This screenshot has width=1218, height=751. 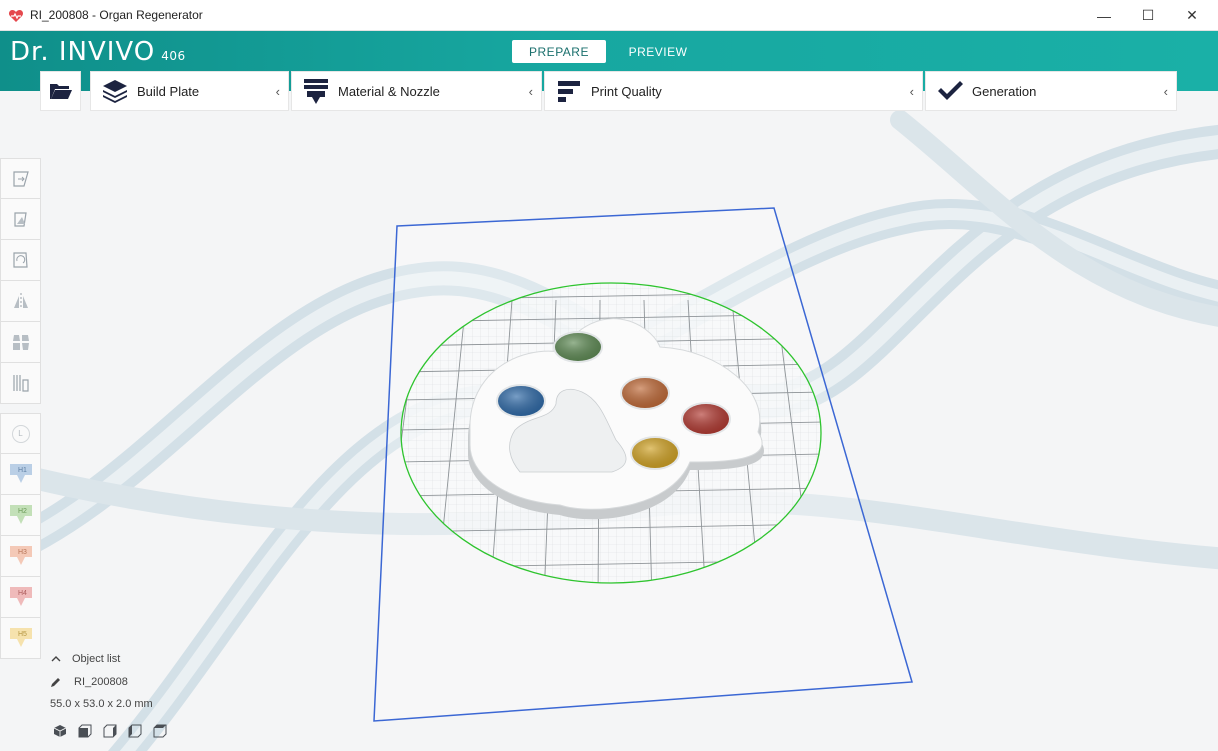 I want to click on view-front-icon, so click(x=85, y=731).